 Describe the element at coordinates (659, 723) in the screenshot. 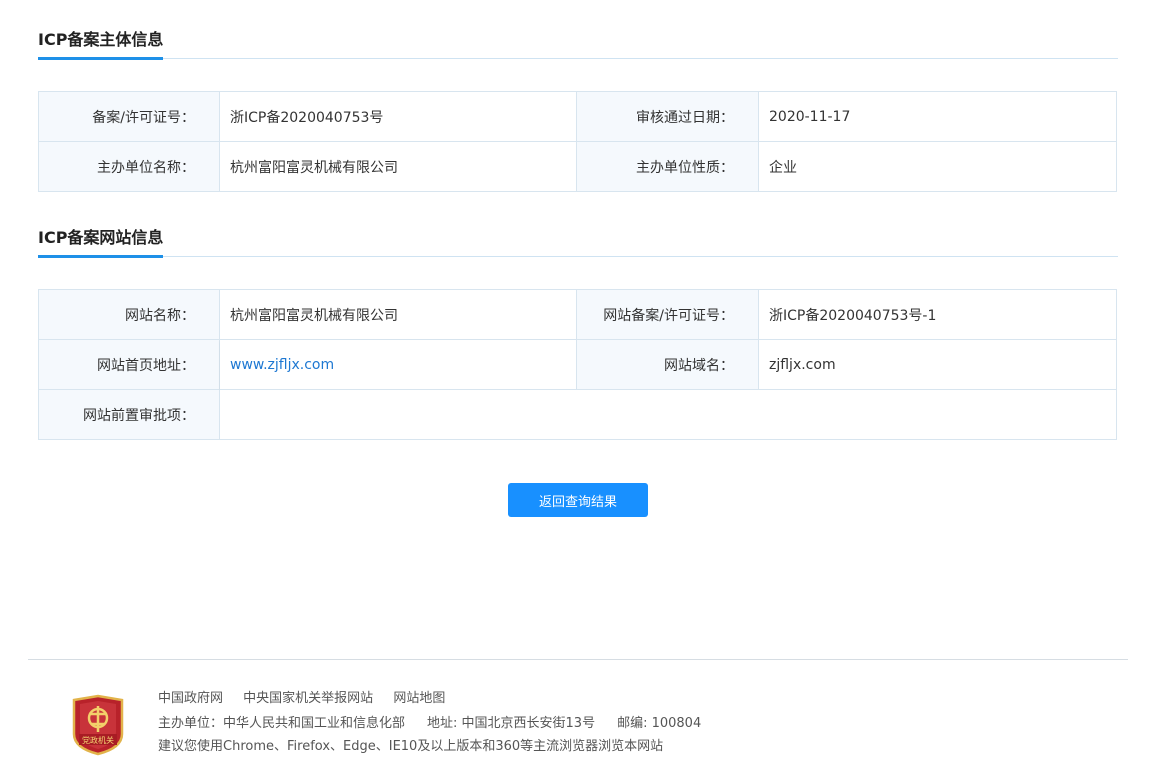

I see `footer-postcode: 邮编: 100804` at that location.